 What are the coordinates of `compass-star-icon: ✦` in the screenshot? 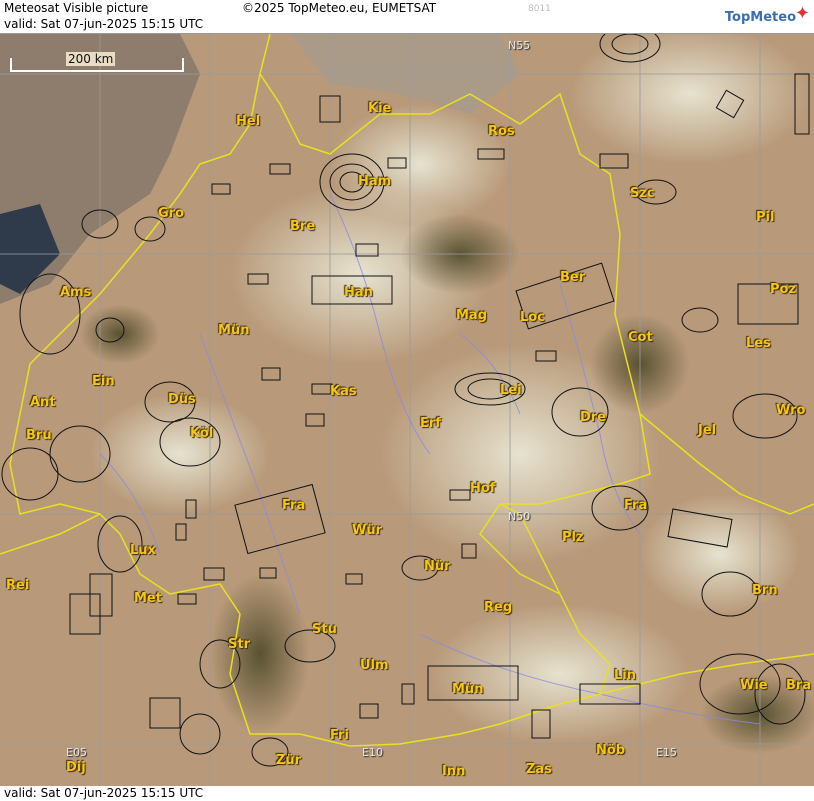 It's located at (802, 13).